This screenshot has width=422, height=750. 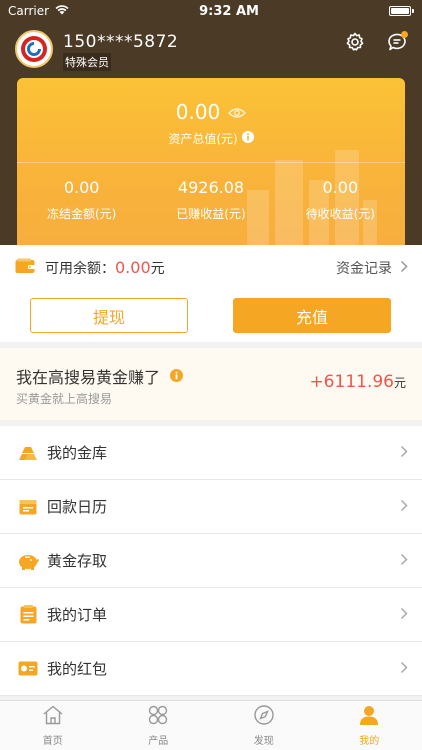 I want to click on user-phone: 150****5872, so click(x=121, y=42).